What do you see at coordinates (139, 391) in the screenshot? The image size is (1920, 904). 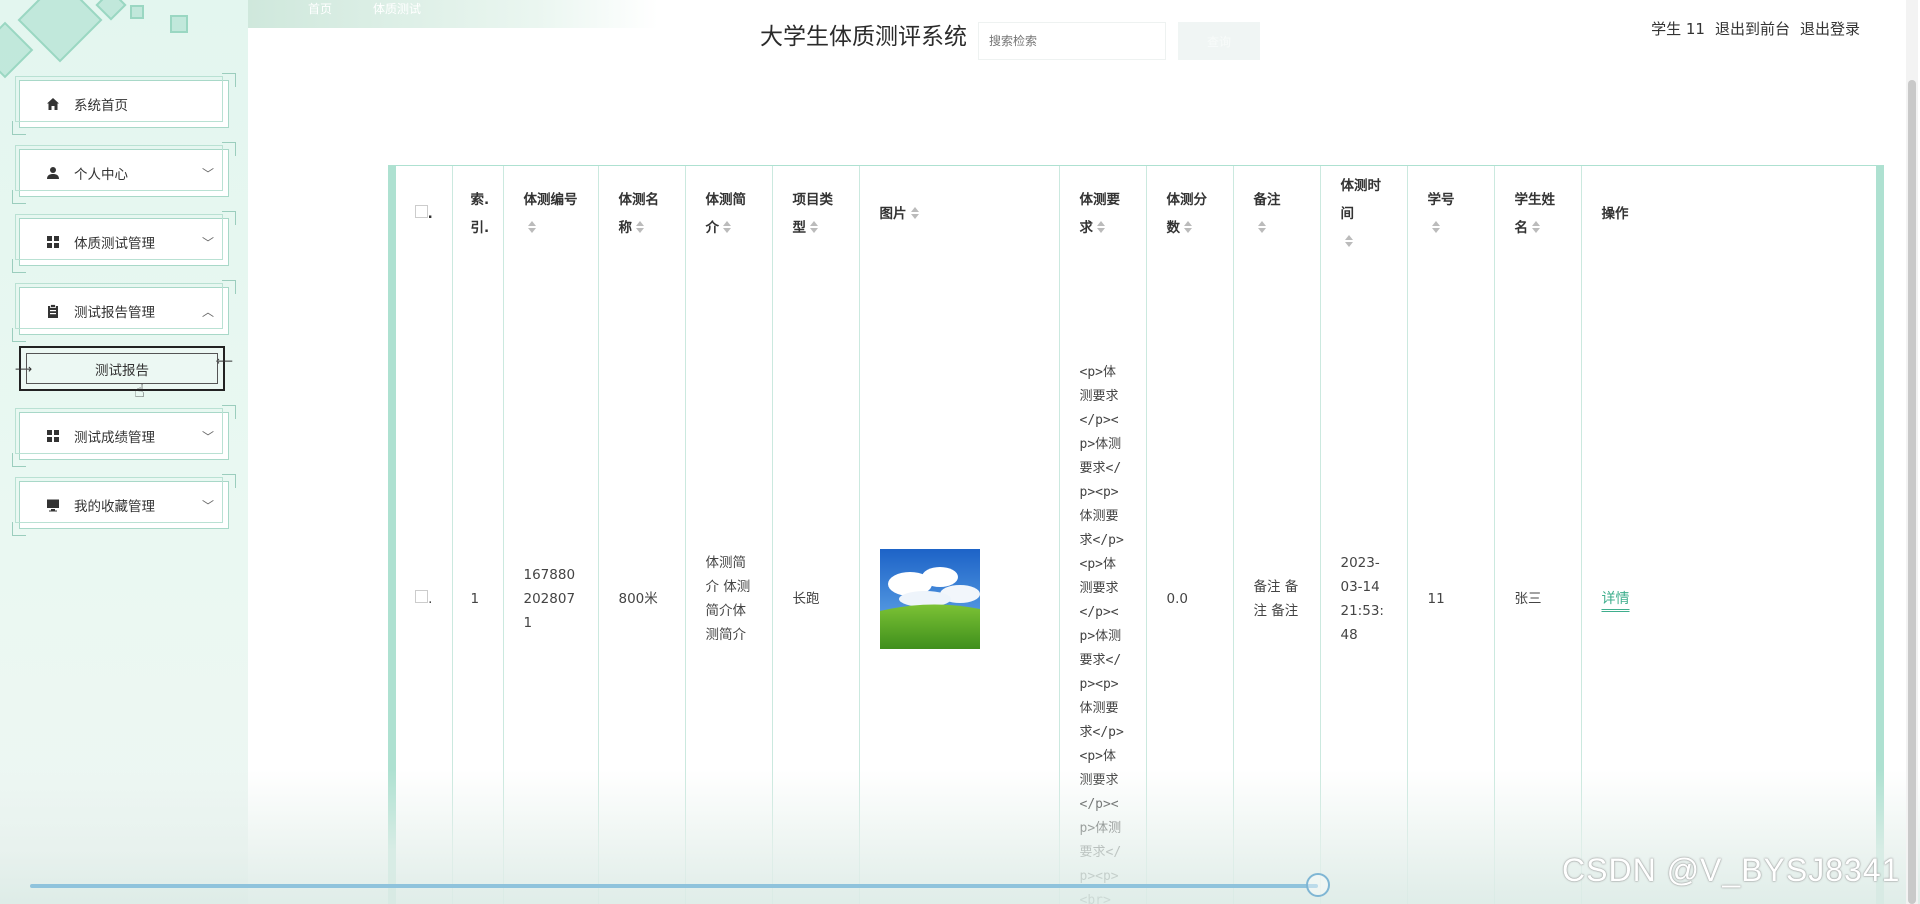 I see `hand-cursor-icon: ☝` at bounding box center [139, 391].